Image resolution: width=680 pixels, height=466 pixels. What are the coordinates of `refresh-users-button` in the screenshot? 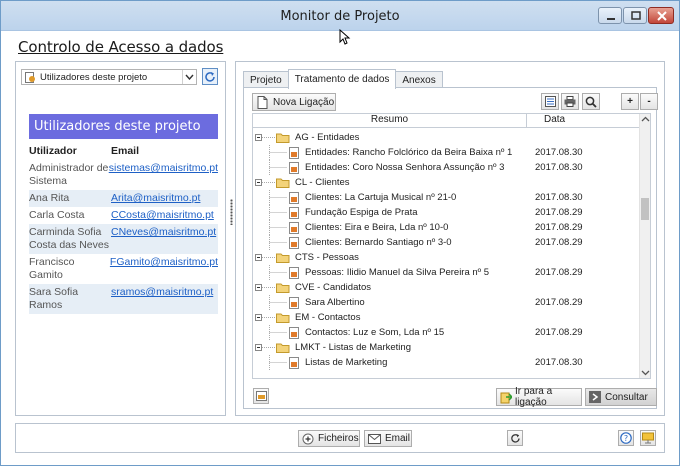 It's located at (210, 76).